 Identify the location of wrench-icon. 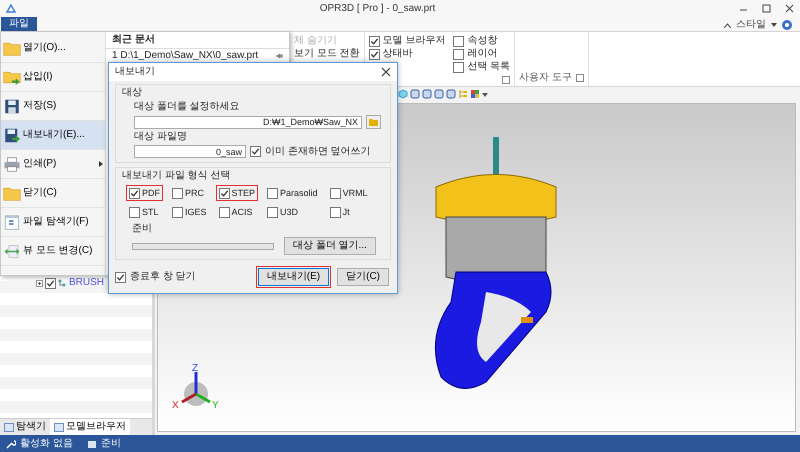
(11, 443).